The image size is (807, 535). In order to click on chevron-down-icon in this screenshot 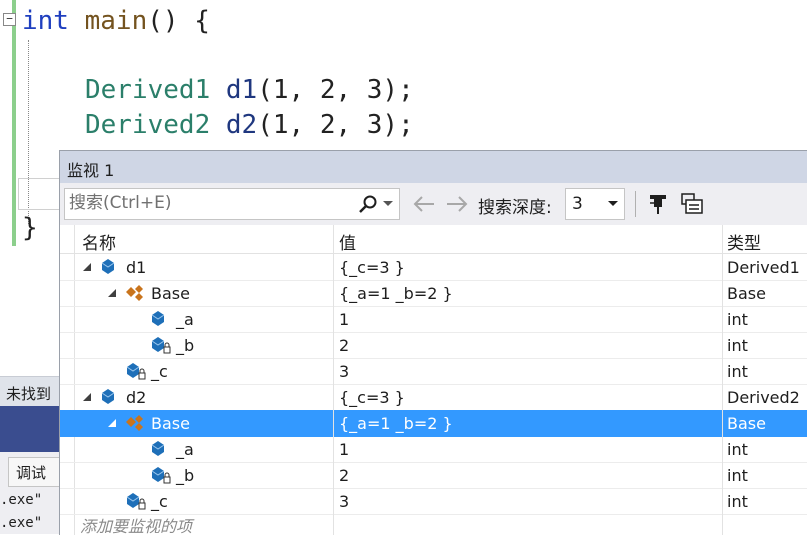, I will do `click(613, 204)`.